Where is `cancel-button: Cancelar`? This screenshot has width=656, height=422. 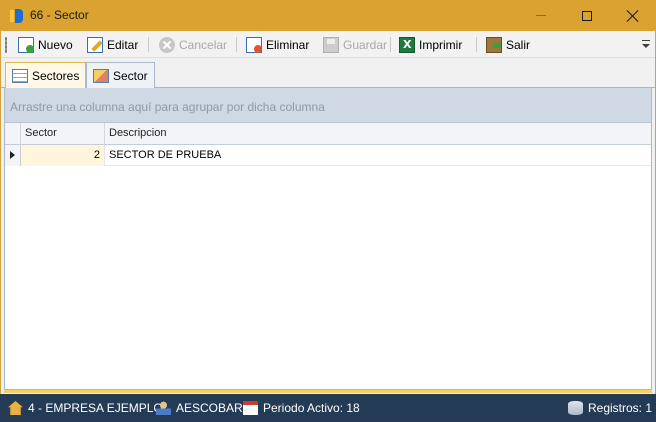
cancel-button: Cancelar is located at coordinates (193, 44).